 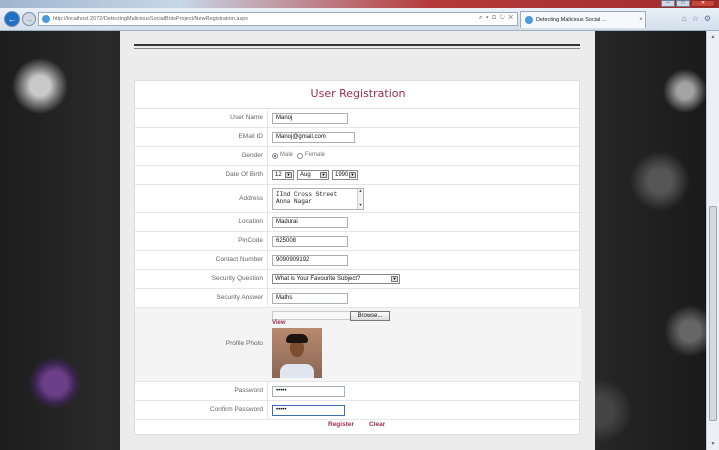 I want to click on form-title: User Registration, so click(x=358, y=93).